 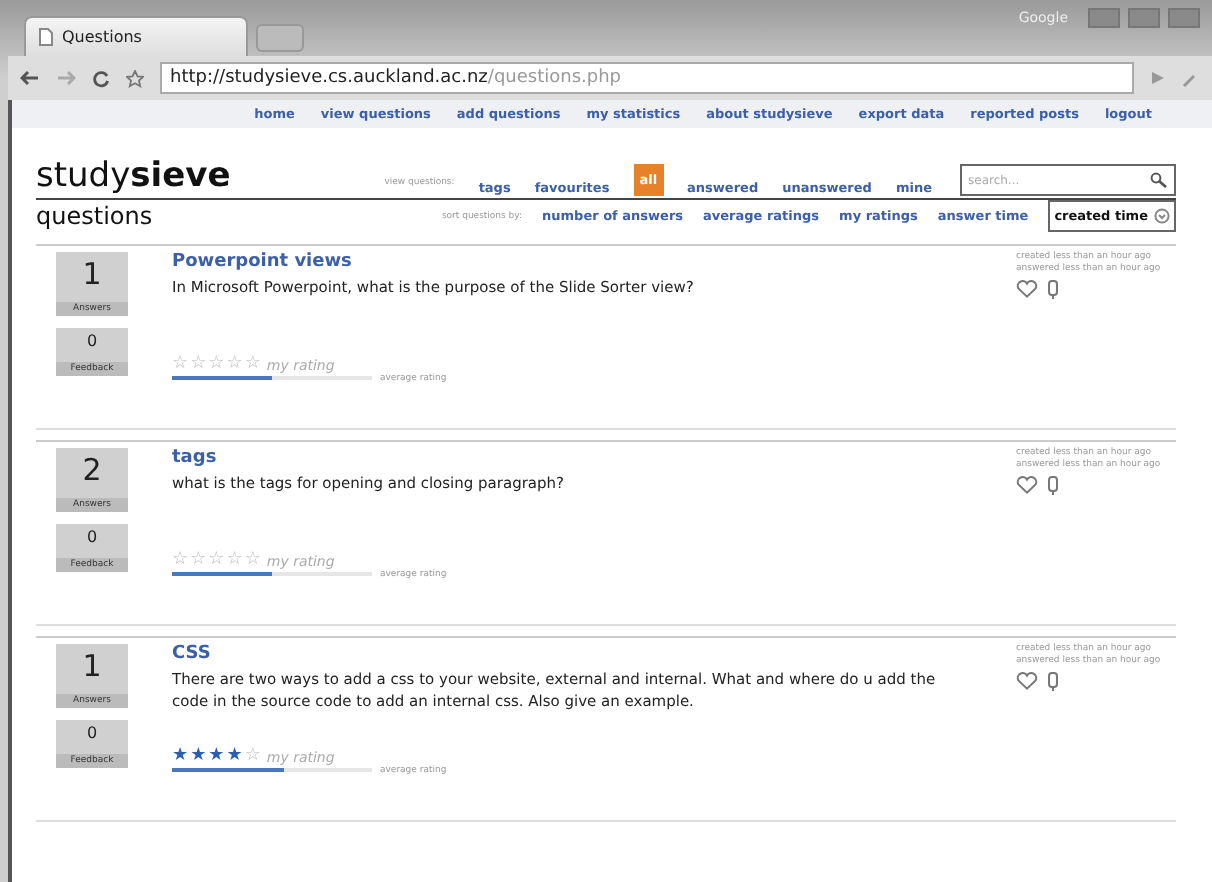 I want to click on star-rating: ★★★★☆, so click(x=216, y=757).